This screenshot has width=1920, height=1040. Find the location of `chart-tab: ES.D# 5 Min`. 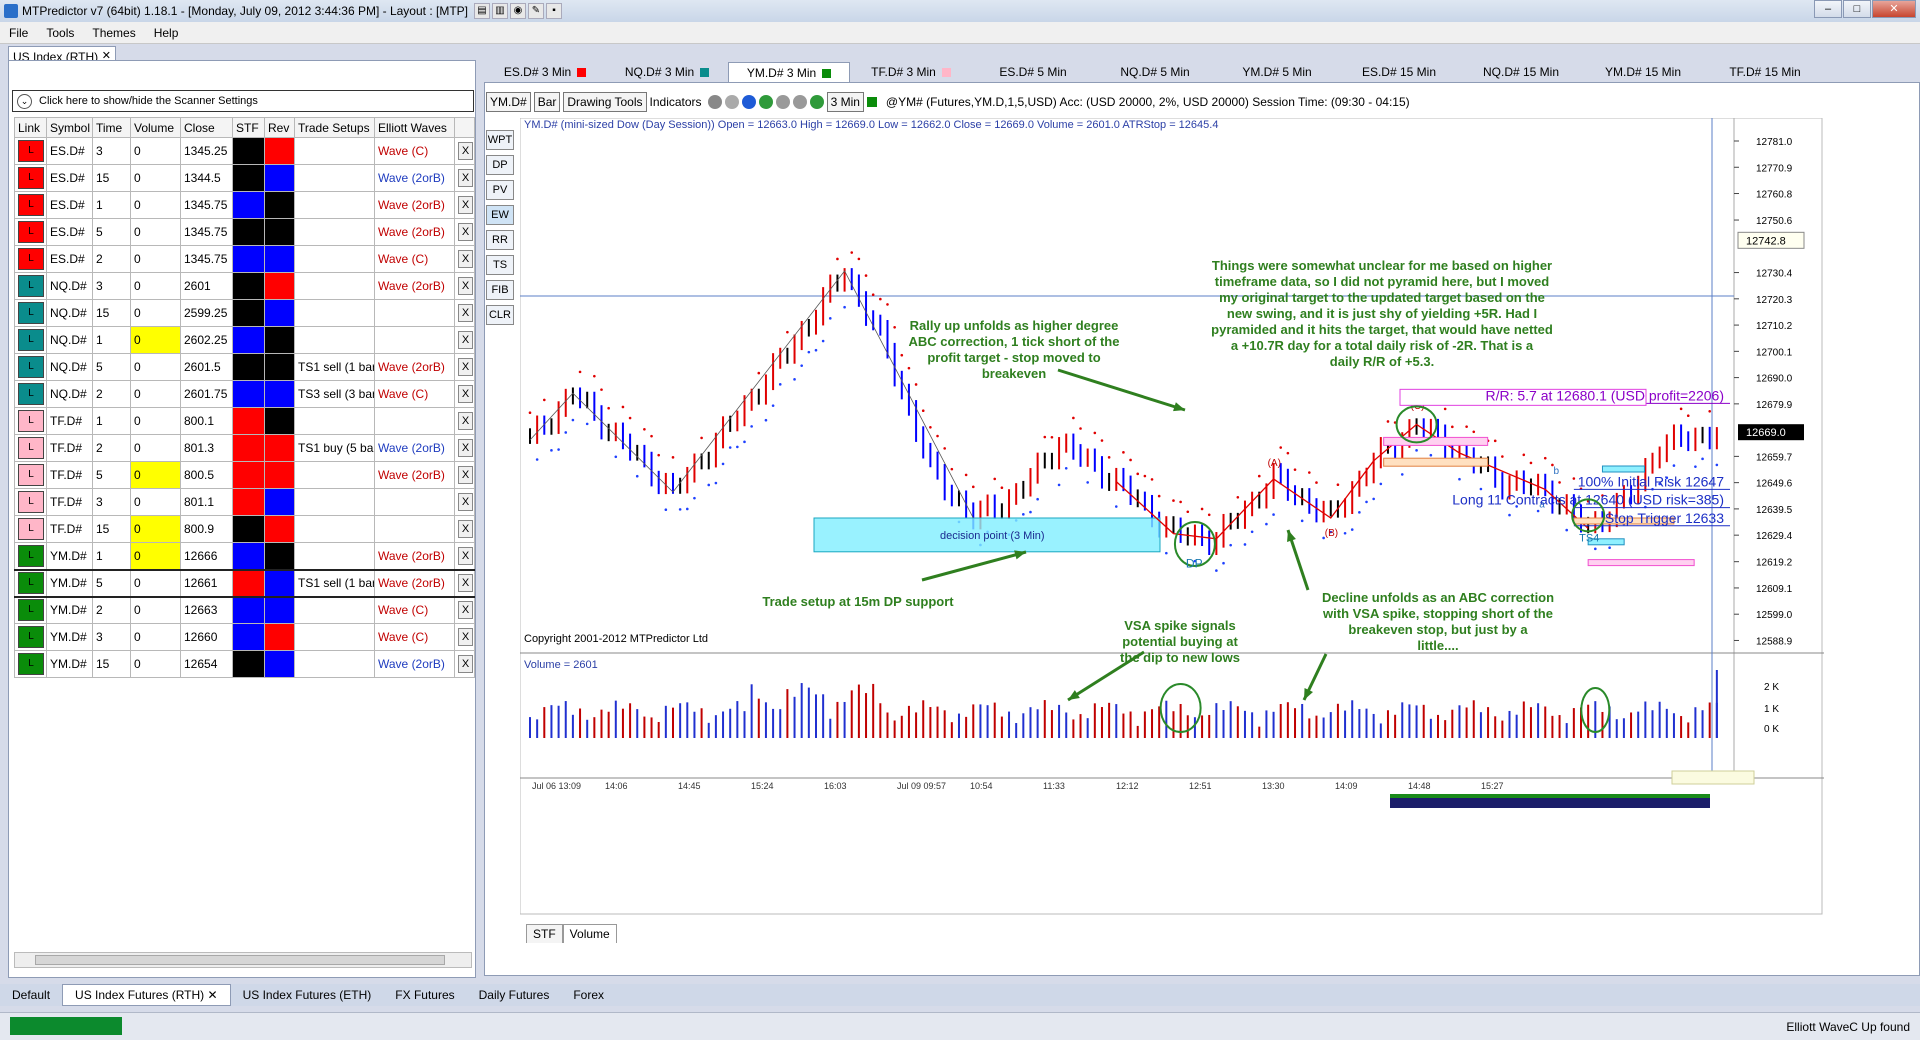

chart-tab: ES.D# 5 Min is located at coordinates (1033, 72).